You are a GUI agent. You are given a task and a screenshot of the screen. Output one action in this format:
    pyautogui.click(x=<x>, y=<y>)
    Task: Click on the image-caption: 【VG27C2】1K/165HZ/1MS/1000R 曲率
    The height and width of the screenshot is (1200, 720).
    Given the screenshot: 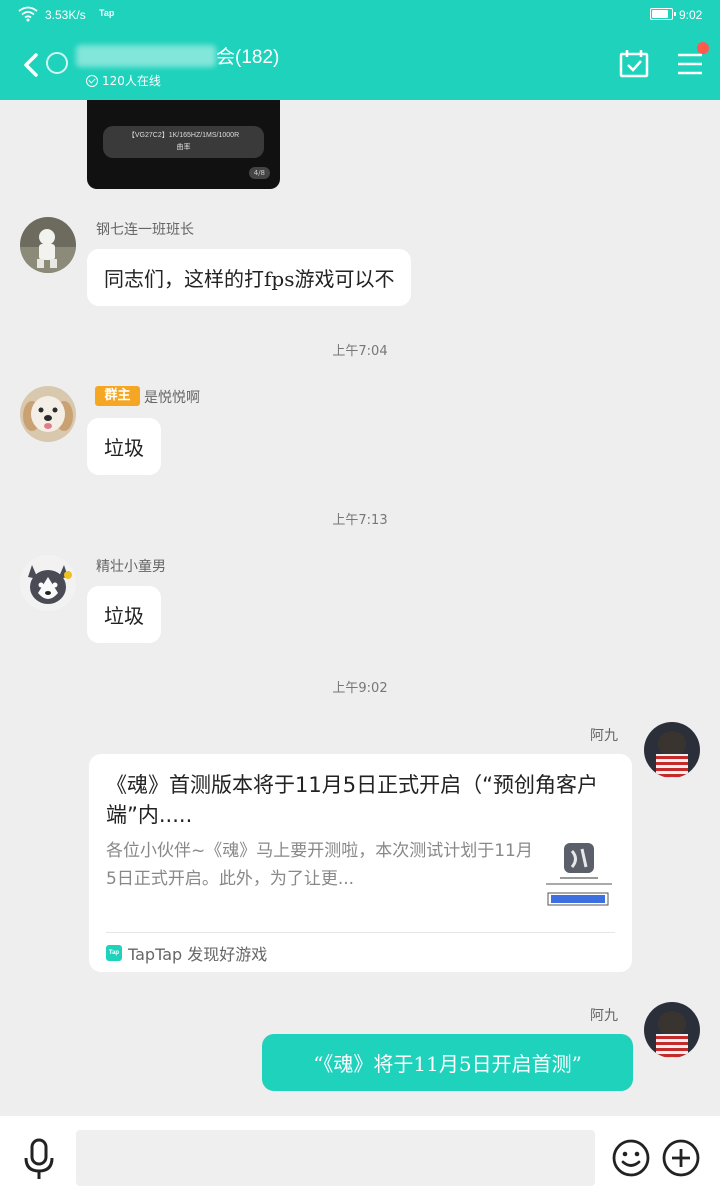 What is the action you would take?
    pyautogui.click(x=183, y=142)
    